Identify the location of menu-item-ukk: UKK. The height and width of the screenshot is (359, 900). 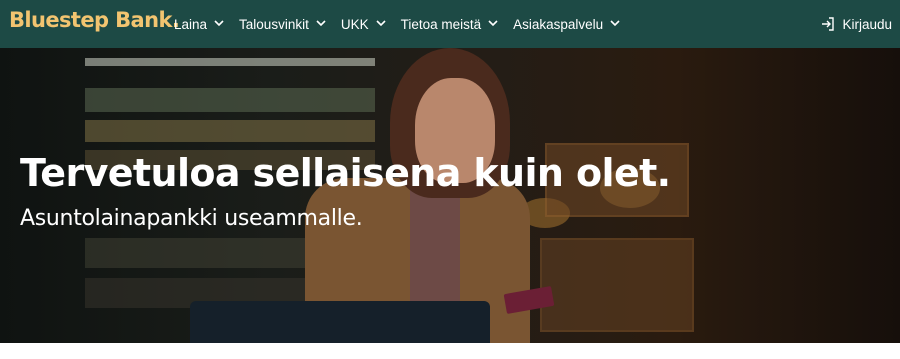
(364, 24).